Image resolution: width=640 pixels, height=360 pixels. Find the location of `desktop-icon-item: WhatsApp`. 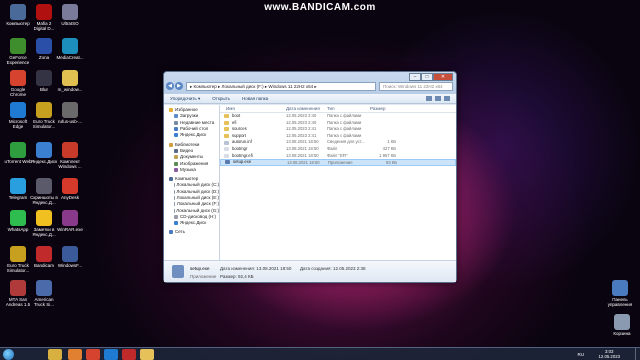

desktop-icon-item: WhatsApp is located at coordinates (18, 221).